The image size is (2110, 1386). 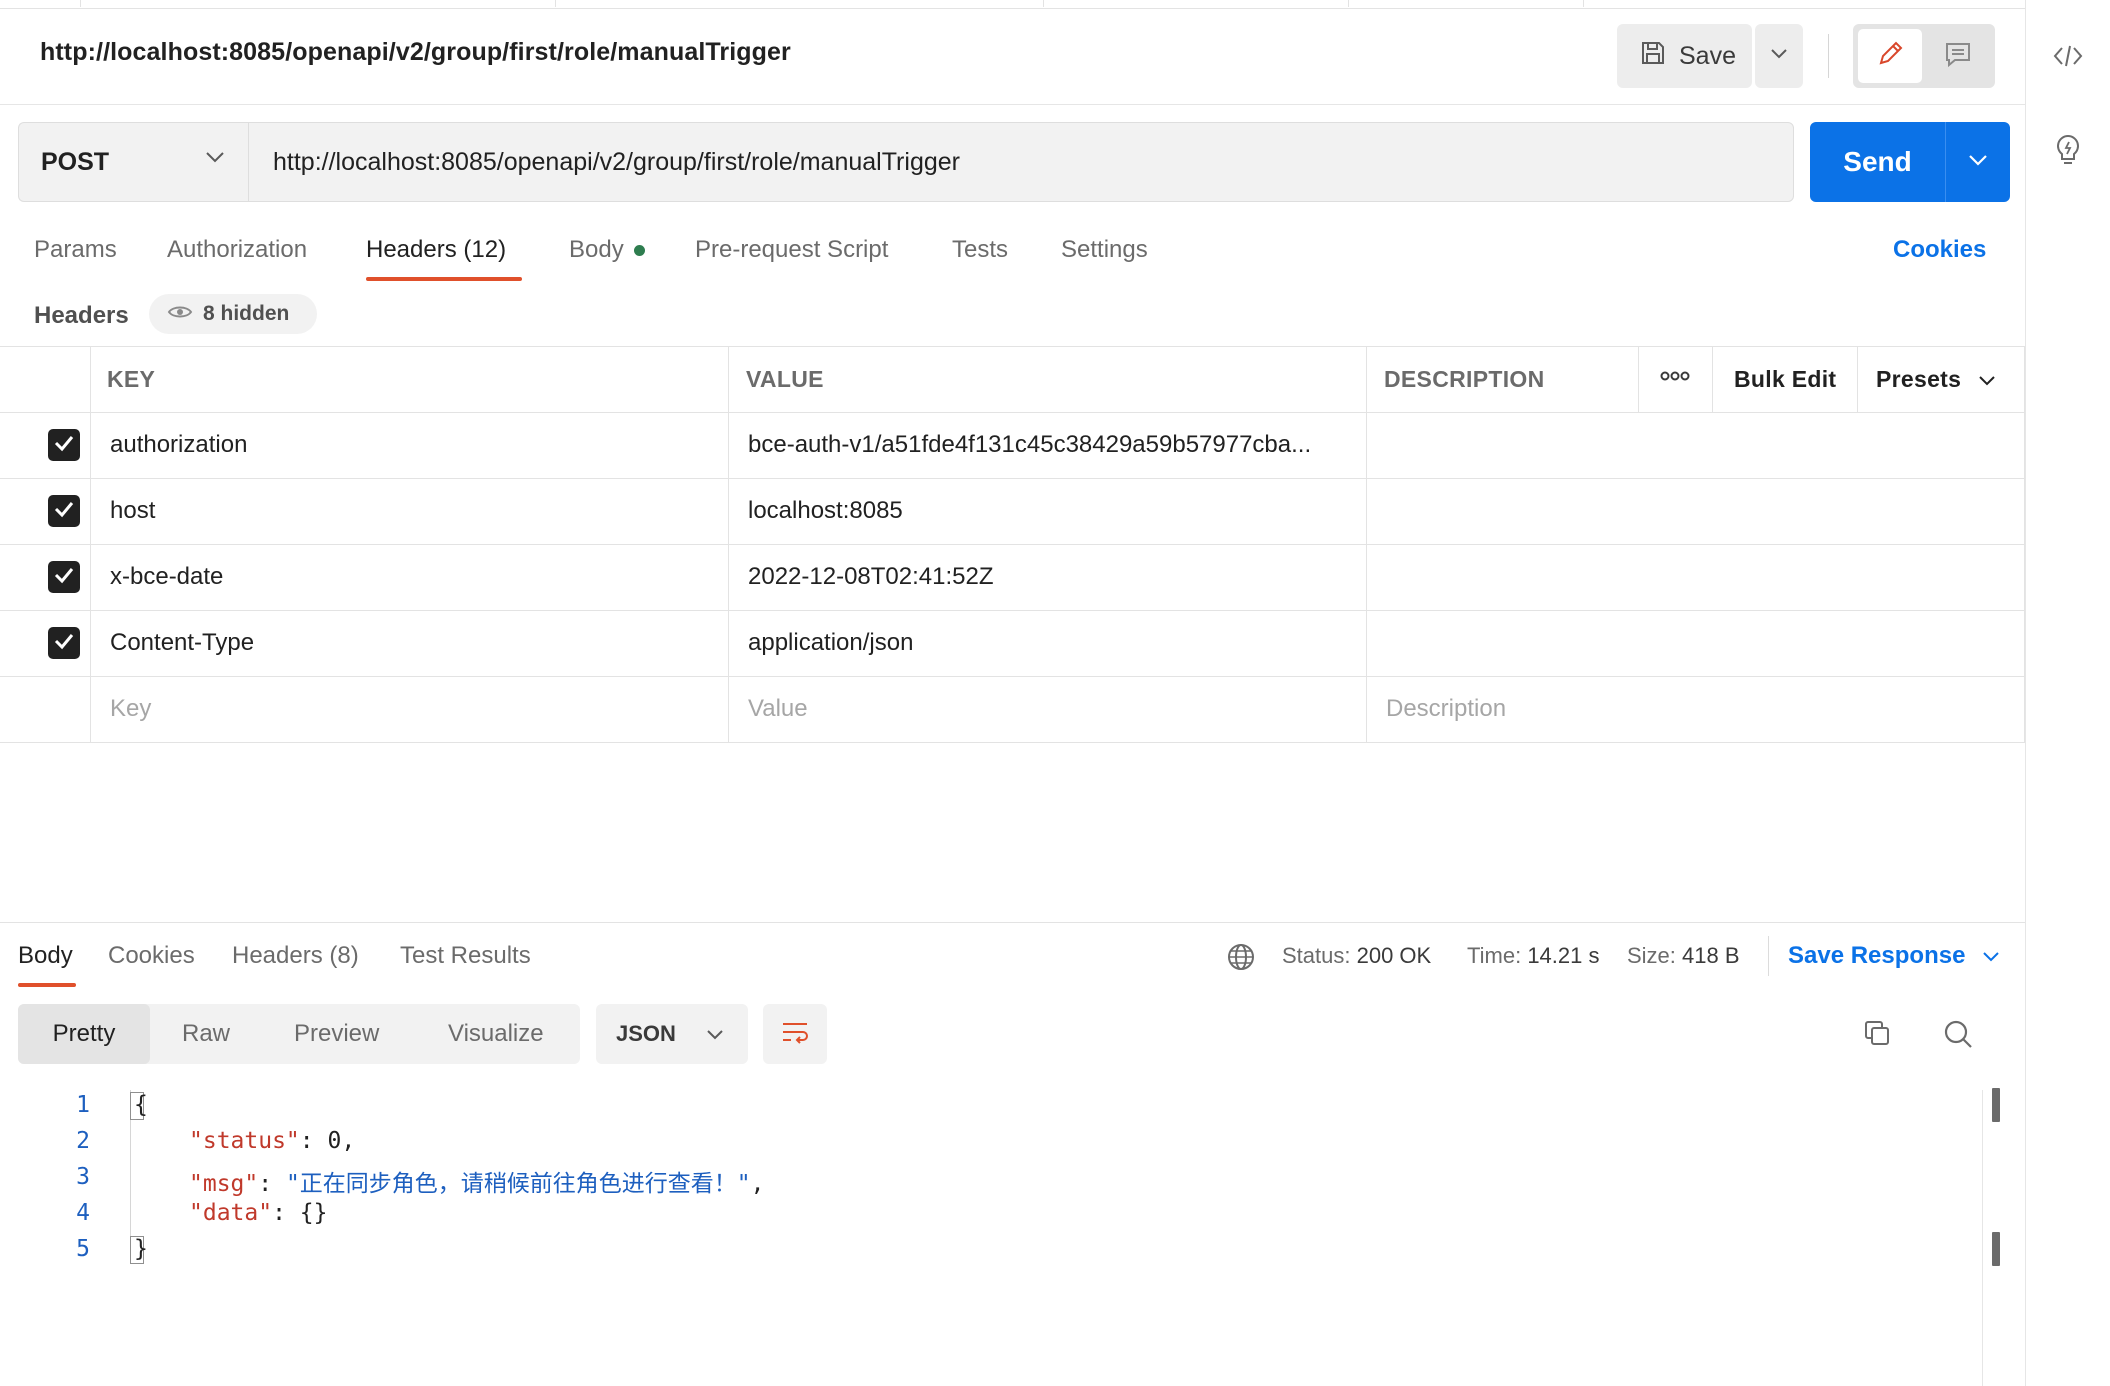 I want to click on presets-dropdown: Presets, so click(x=1936, y=379).